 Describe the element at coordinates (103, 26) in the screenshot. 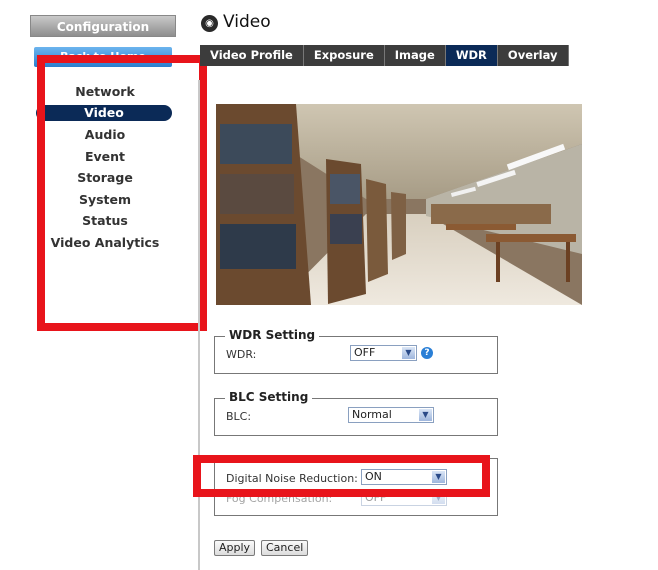

I see `configuration-header: Configuration` at that location.